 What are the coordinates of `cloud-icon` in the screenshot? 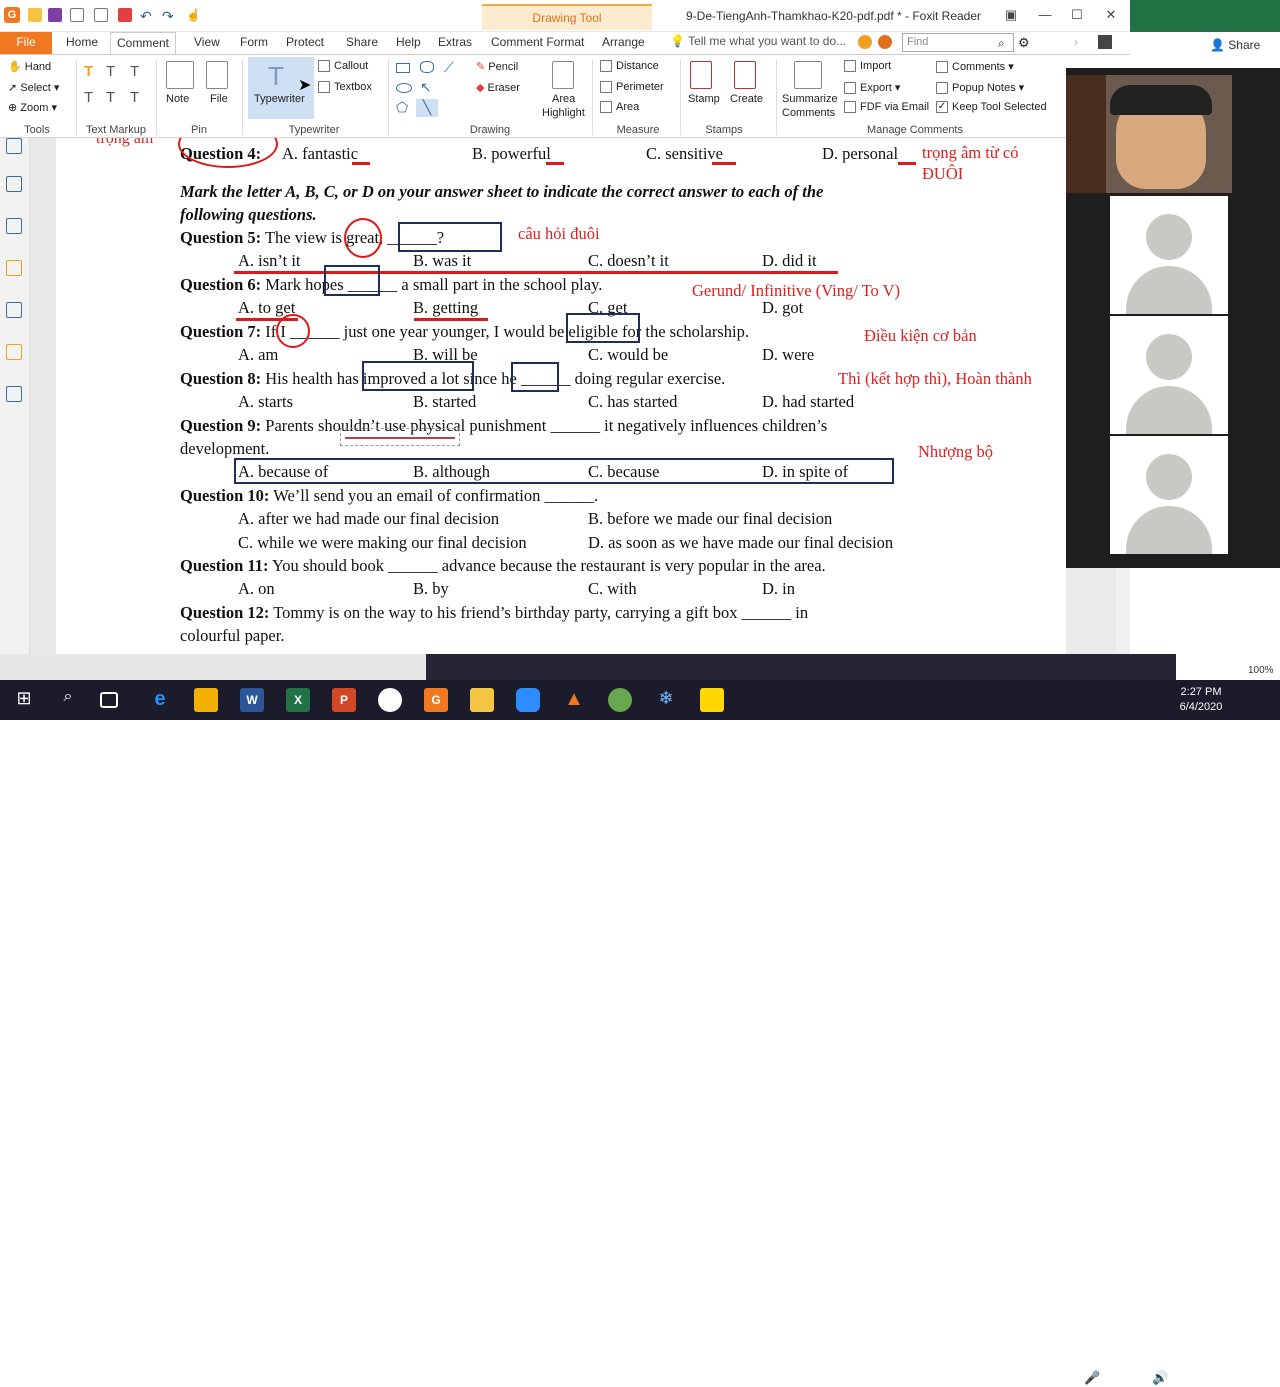 It's located at (427, 67).